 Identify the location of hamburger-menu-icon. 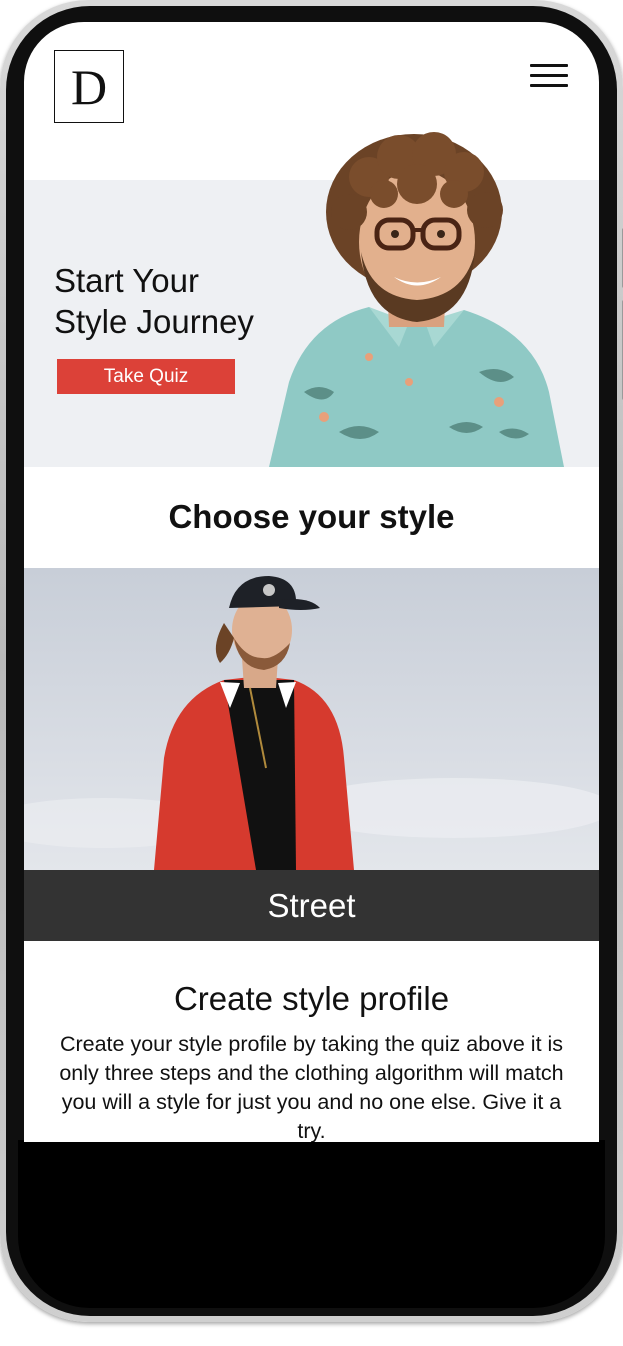
(549, 76).